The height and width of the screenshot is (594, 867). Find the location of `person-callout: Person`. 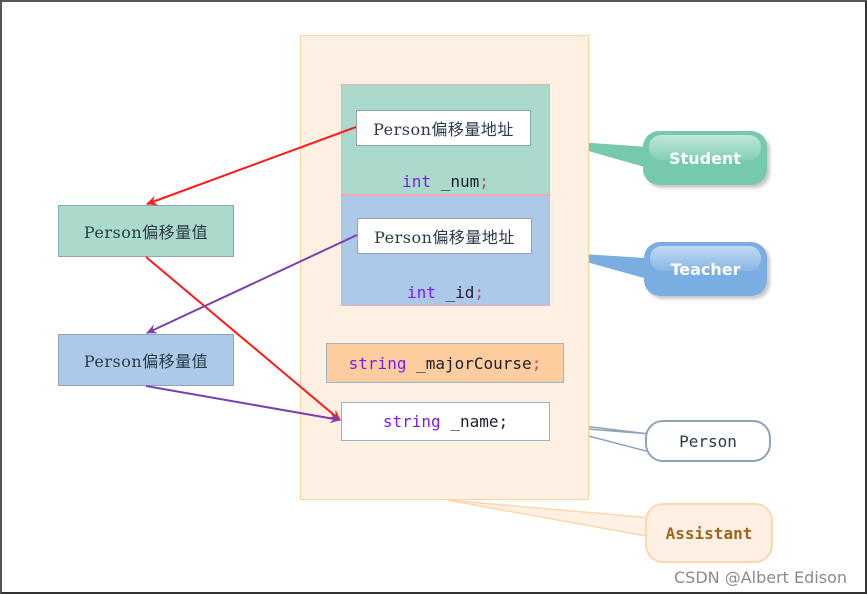

person-callout: Person is located at coordinates (708, 441).